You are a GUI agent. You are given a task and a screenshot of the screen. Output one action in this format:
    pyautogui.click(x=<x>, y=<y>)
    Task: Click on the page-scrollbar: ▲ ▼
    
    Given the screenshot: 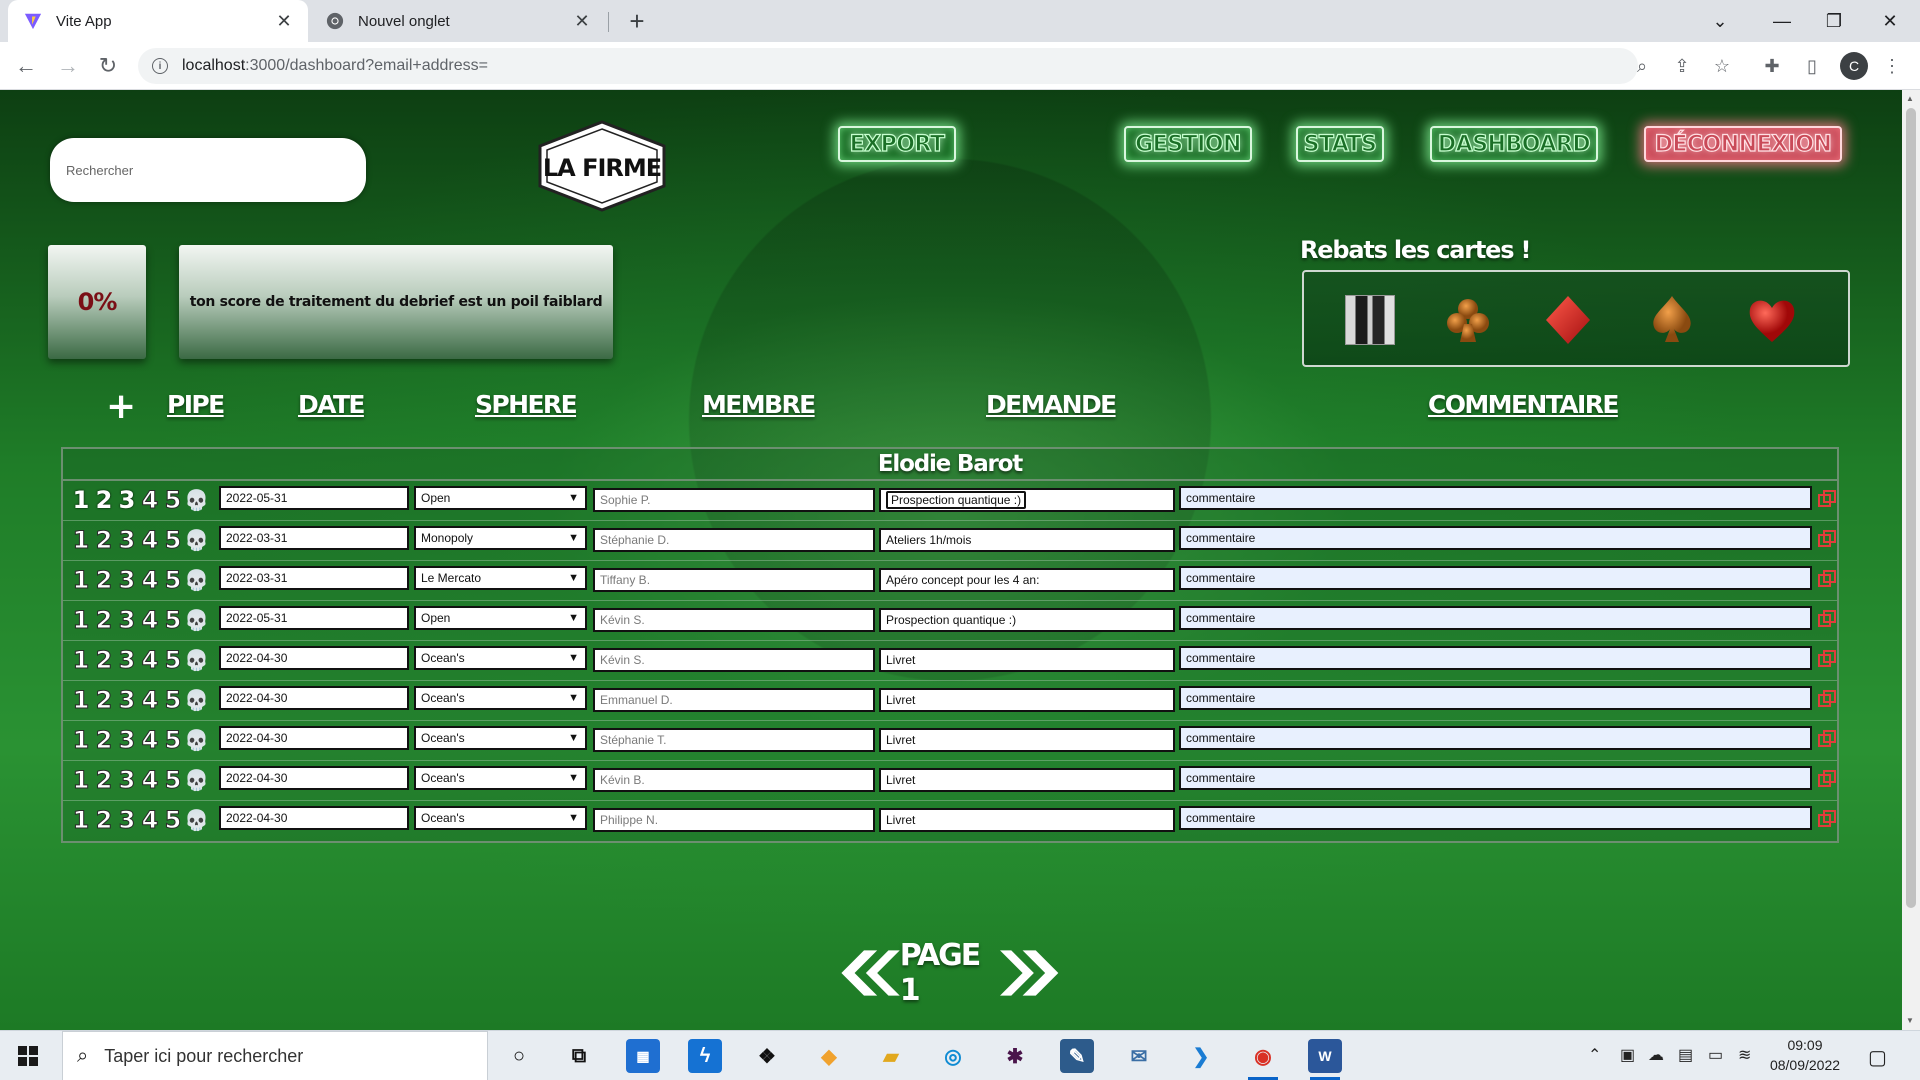 What is the action you would take?
    pyautogui.click(x=1911, y=560)
    